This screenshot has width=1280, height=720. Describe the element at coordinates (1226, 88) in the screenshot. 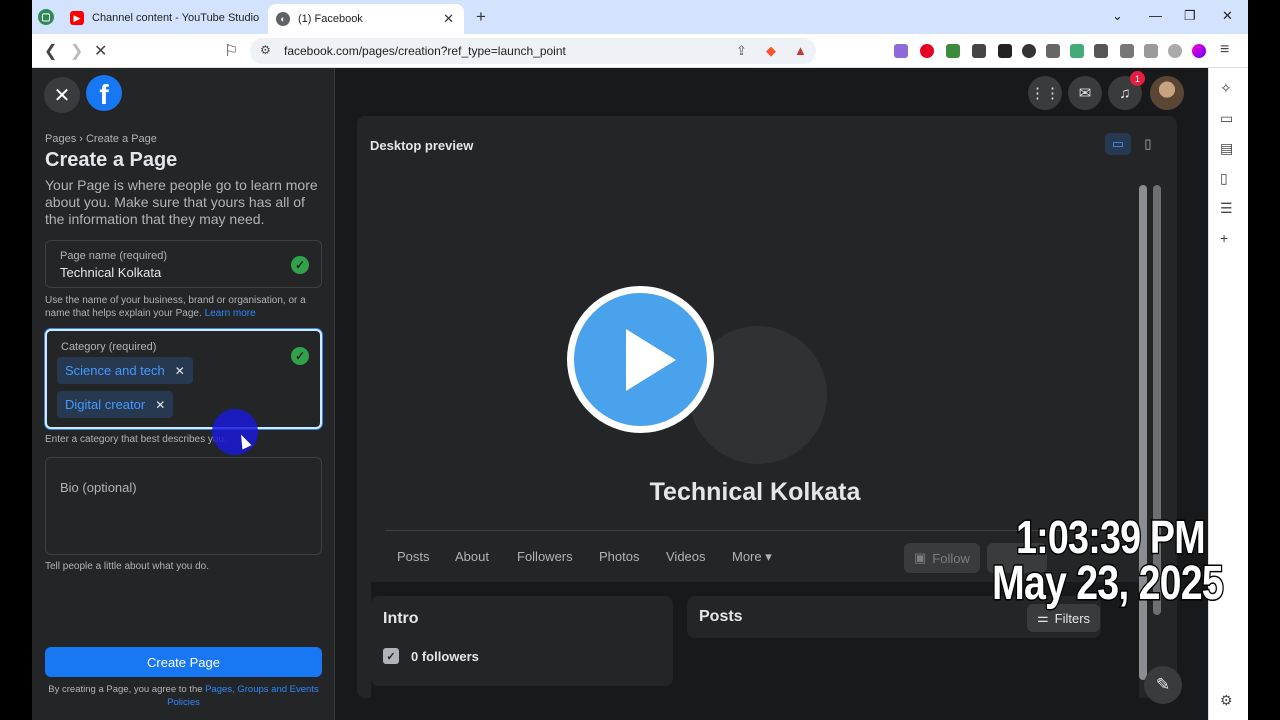

I see `leo-sparkle-icon: ✧` at that location.